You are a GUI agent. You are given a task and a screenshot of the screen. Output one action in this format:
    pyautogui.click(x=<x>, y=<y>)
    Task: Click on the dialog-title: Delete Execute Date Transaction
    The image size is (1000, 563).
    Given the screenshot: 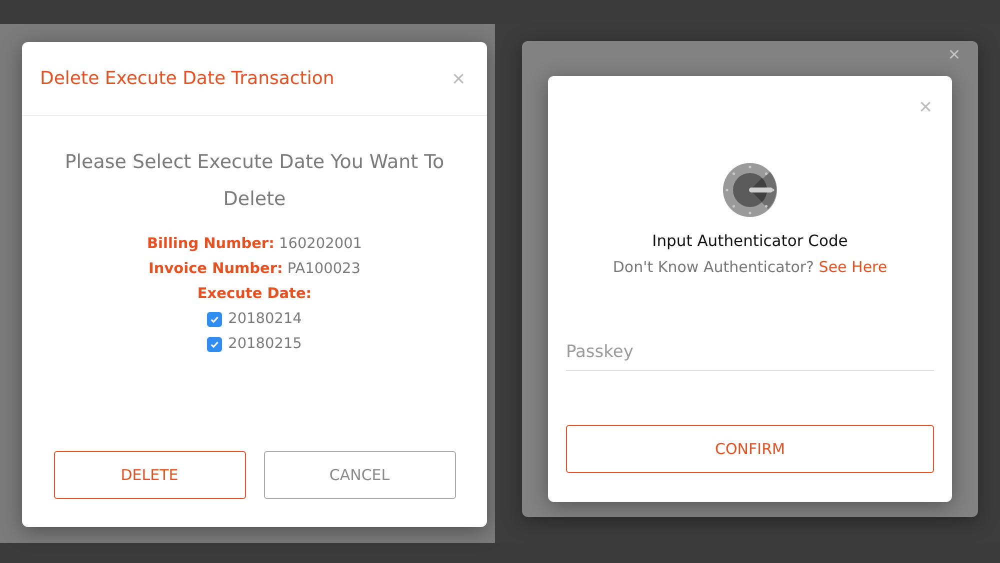 What is the action you would take?
    pyautogui.click(x=187, y=78)
    